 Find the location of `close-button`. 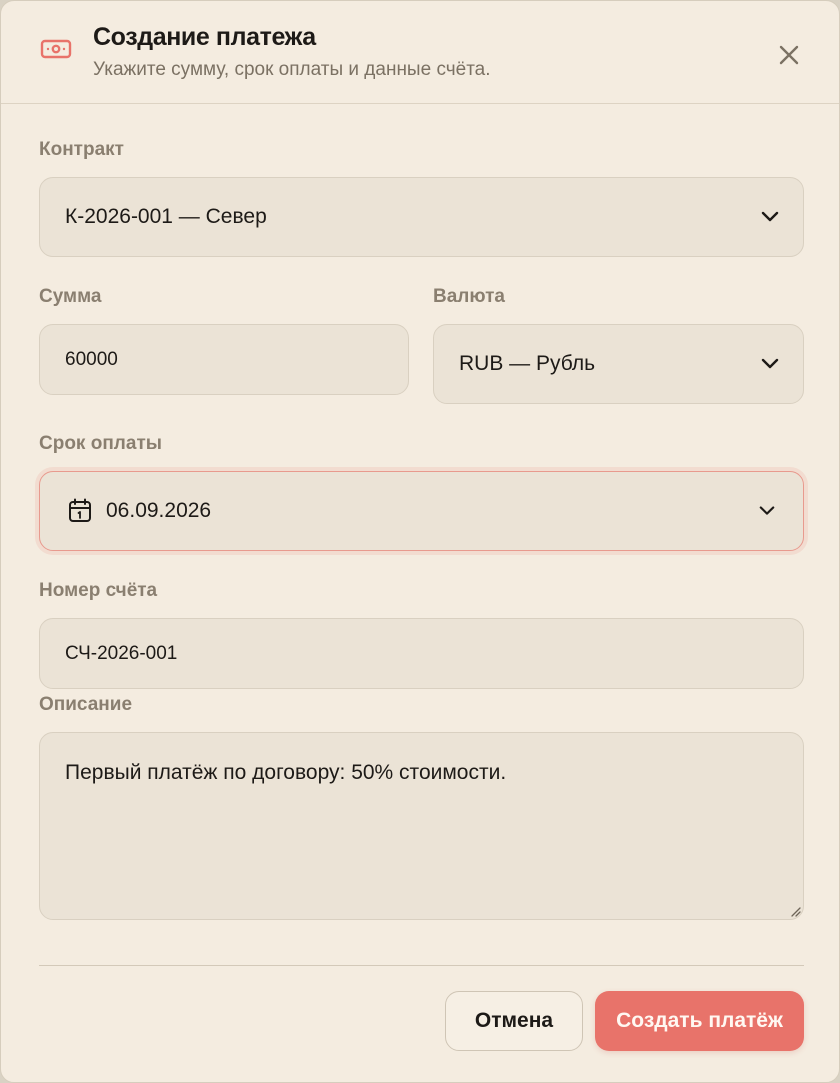

close-button is located at coordinates (789, 55).